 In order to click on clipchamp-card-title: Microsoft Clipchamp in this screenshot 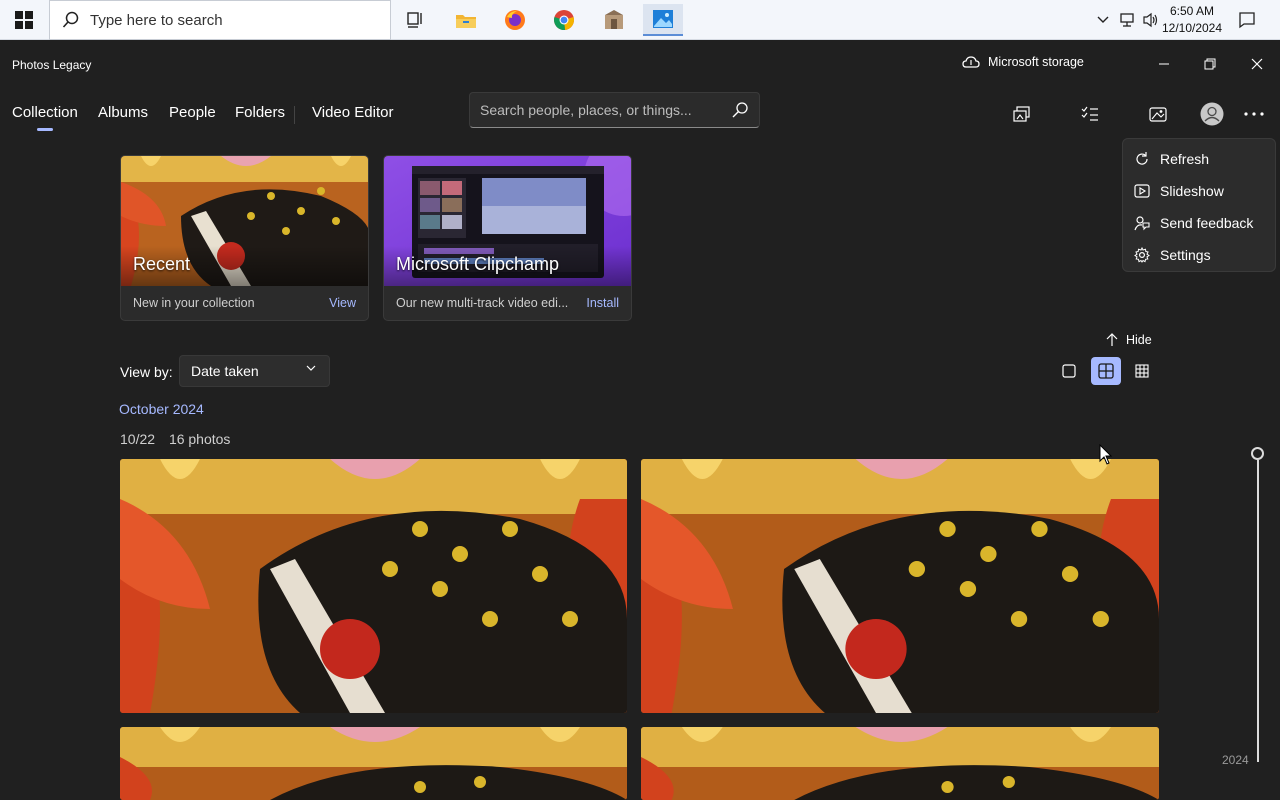, I will do `click(478, 264)`.